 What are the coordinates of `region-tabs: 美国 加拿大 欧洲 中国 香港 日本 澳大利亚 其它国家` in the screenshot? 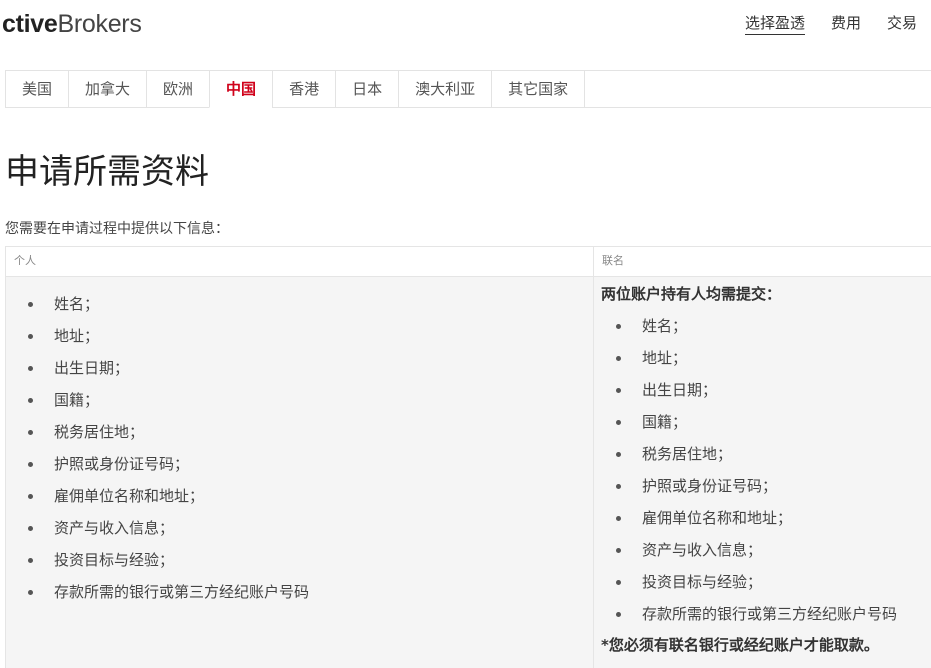 It's located at (468, 89).